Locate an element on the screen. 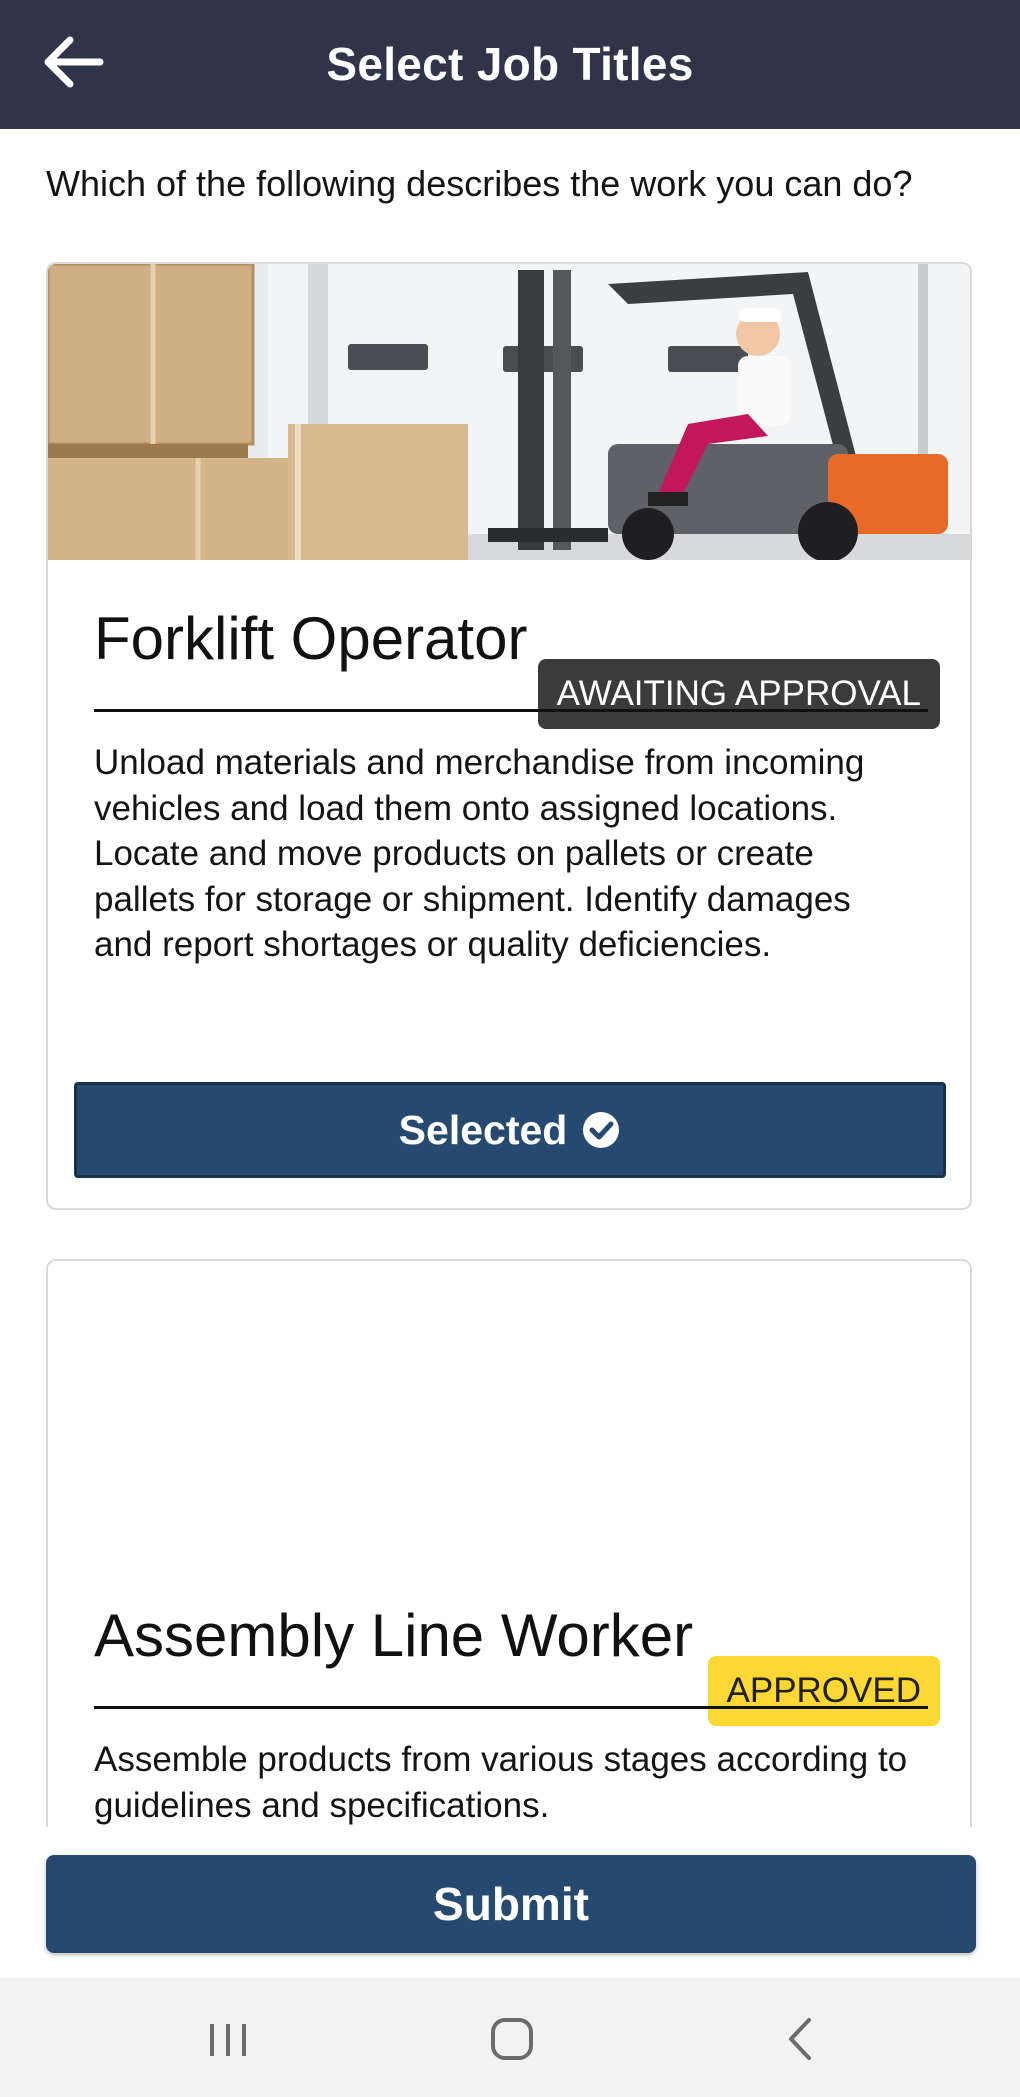 The height and width of the screenshot is (2097, 1020). page-title: Select Job Titles is located at coordinates (510, 64).